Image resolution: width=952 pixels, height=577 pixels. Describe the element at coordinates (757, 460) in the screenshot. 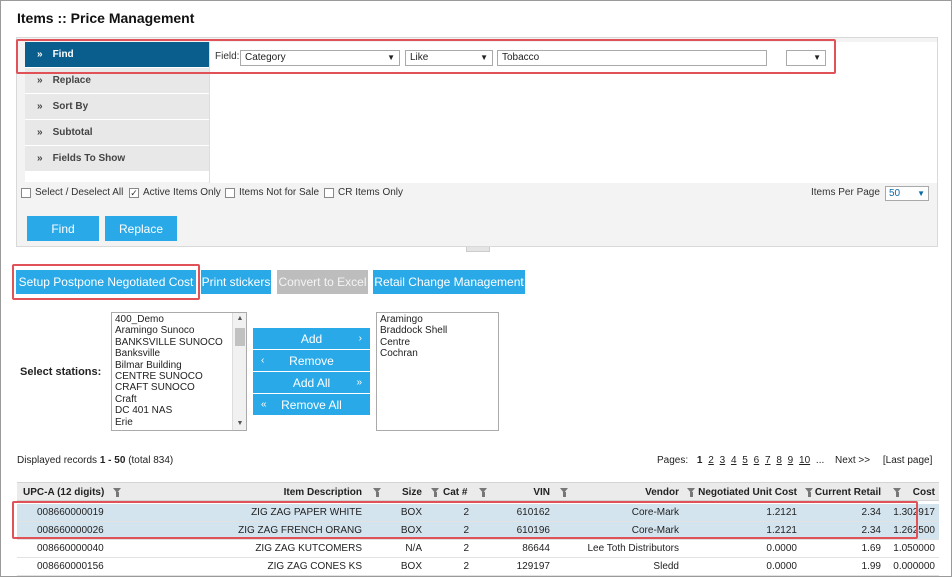

I see `pager-link: 6` at that location.